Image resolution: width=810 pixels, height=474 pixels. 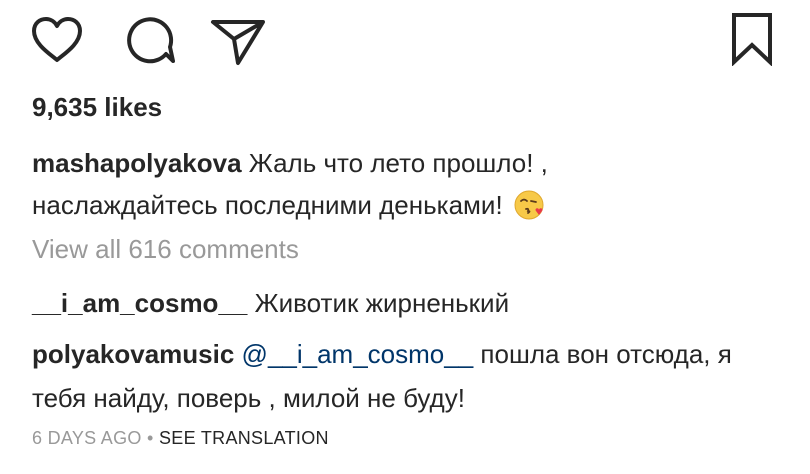 I want to click on kissing-face-emoji-icon, so click(x=529, y=211).